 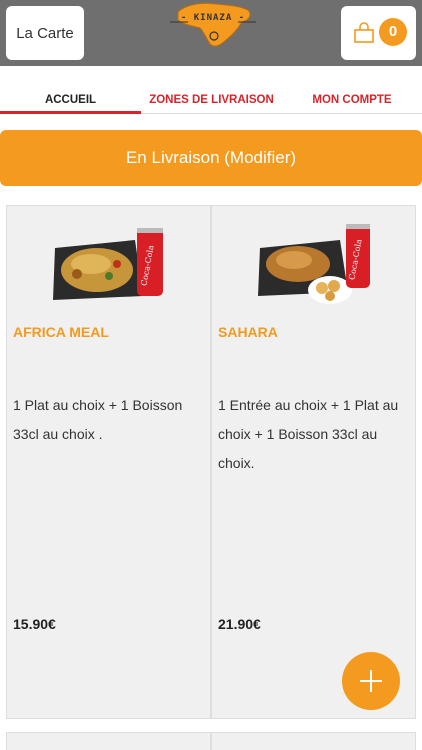 What do you see at coordinates (211, 158) in the screenshot?
I see `delivery-mode-button: En Livraison (Modifier)` at bounding box center [211, 158].